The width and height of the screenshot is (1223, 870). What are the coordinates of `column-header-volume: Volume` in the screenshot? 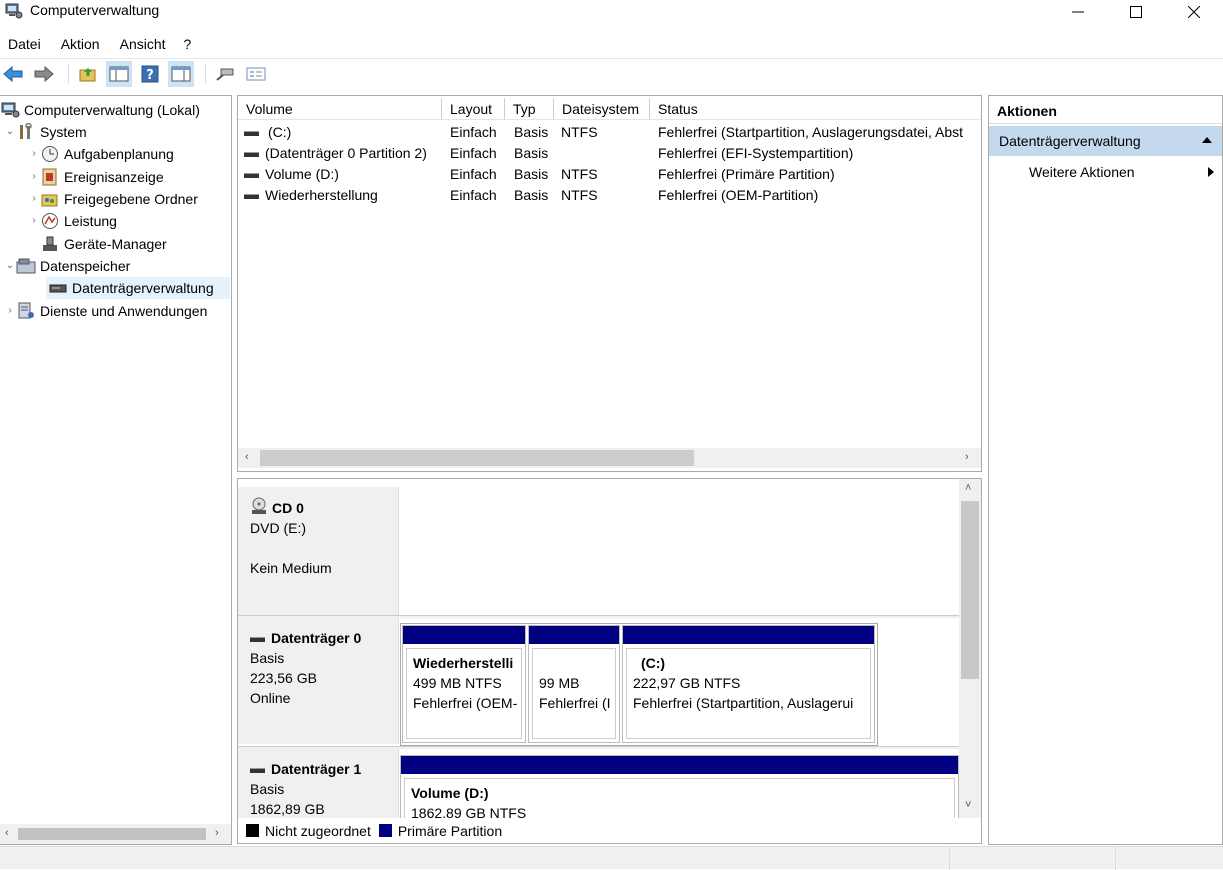 It's located at (340, 109).